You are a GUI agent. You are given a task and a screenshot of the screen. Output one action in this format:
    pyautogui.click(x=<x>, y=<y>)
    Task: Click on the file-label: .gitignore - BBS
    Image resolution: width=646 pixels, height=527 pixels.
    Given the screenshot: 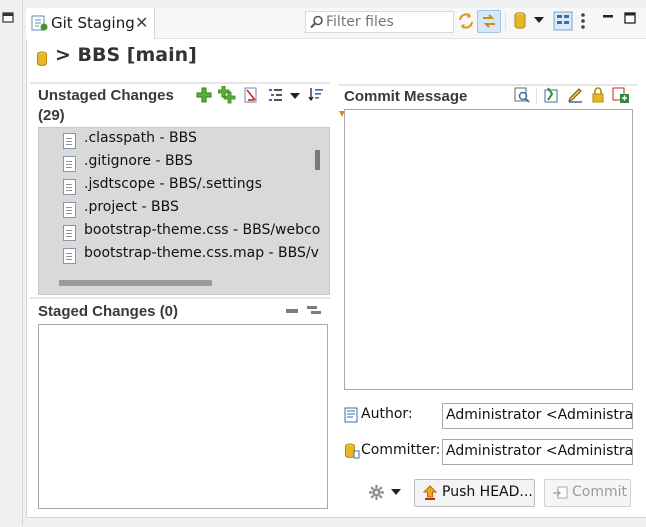 What is the action you would take?
    pyautogui.click(x=138, y=161)
    